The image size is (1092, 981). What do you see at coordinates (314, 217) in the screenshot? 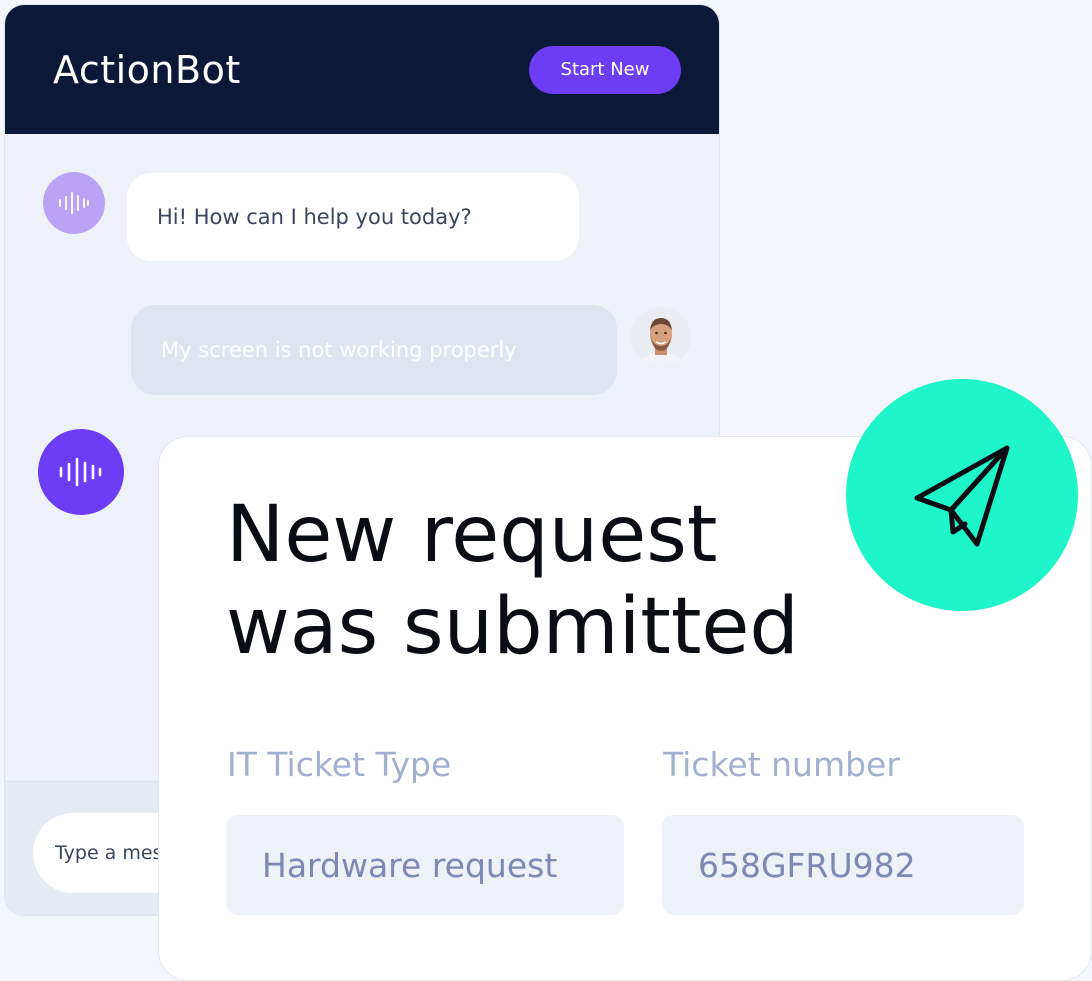
I see `bot-message-text: Hi! How can I help you today?` at bounding box center [314, 217].